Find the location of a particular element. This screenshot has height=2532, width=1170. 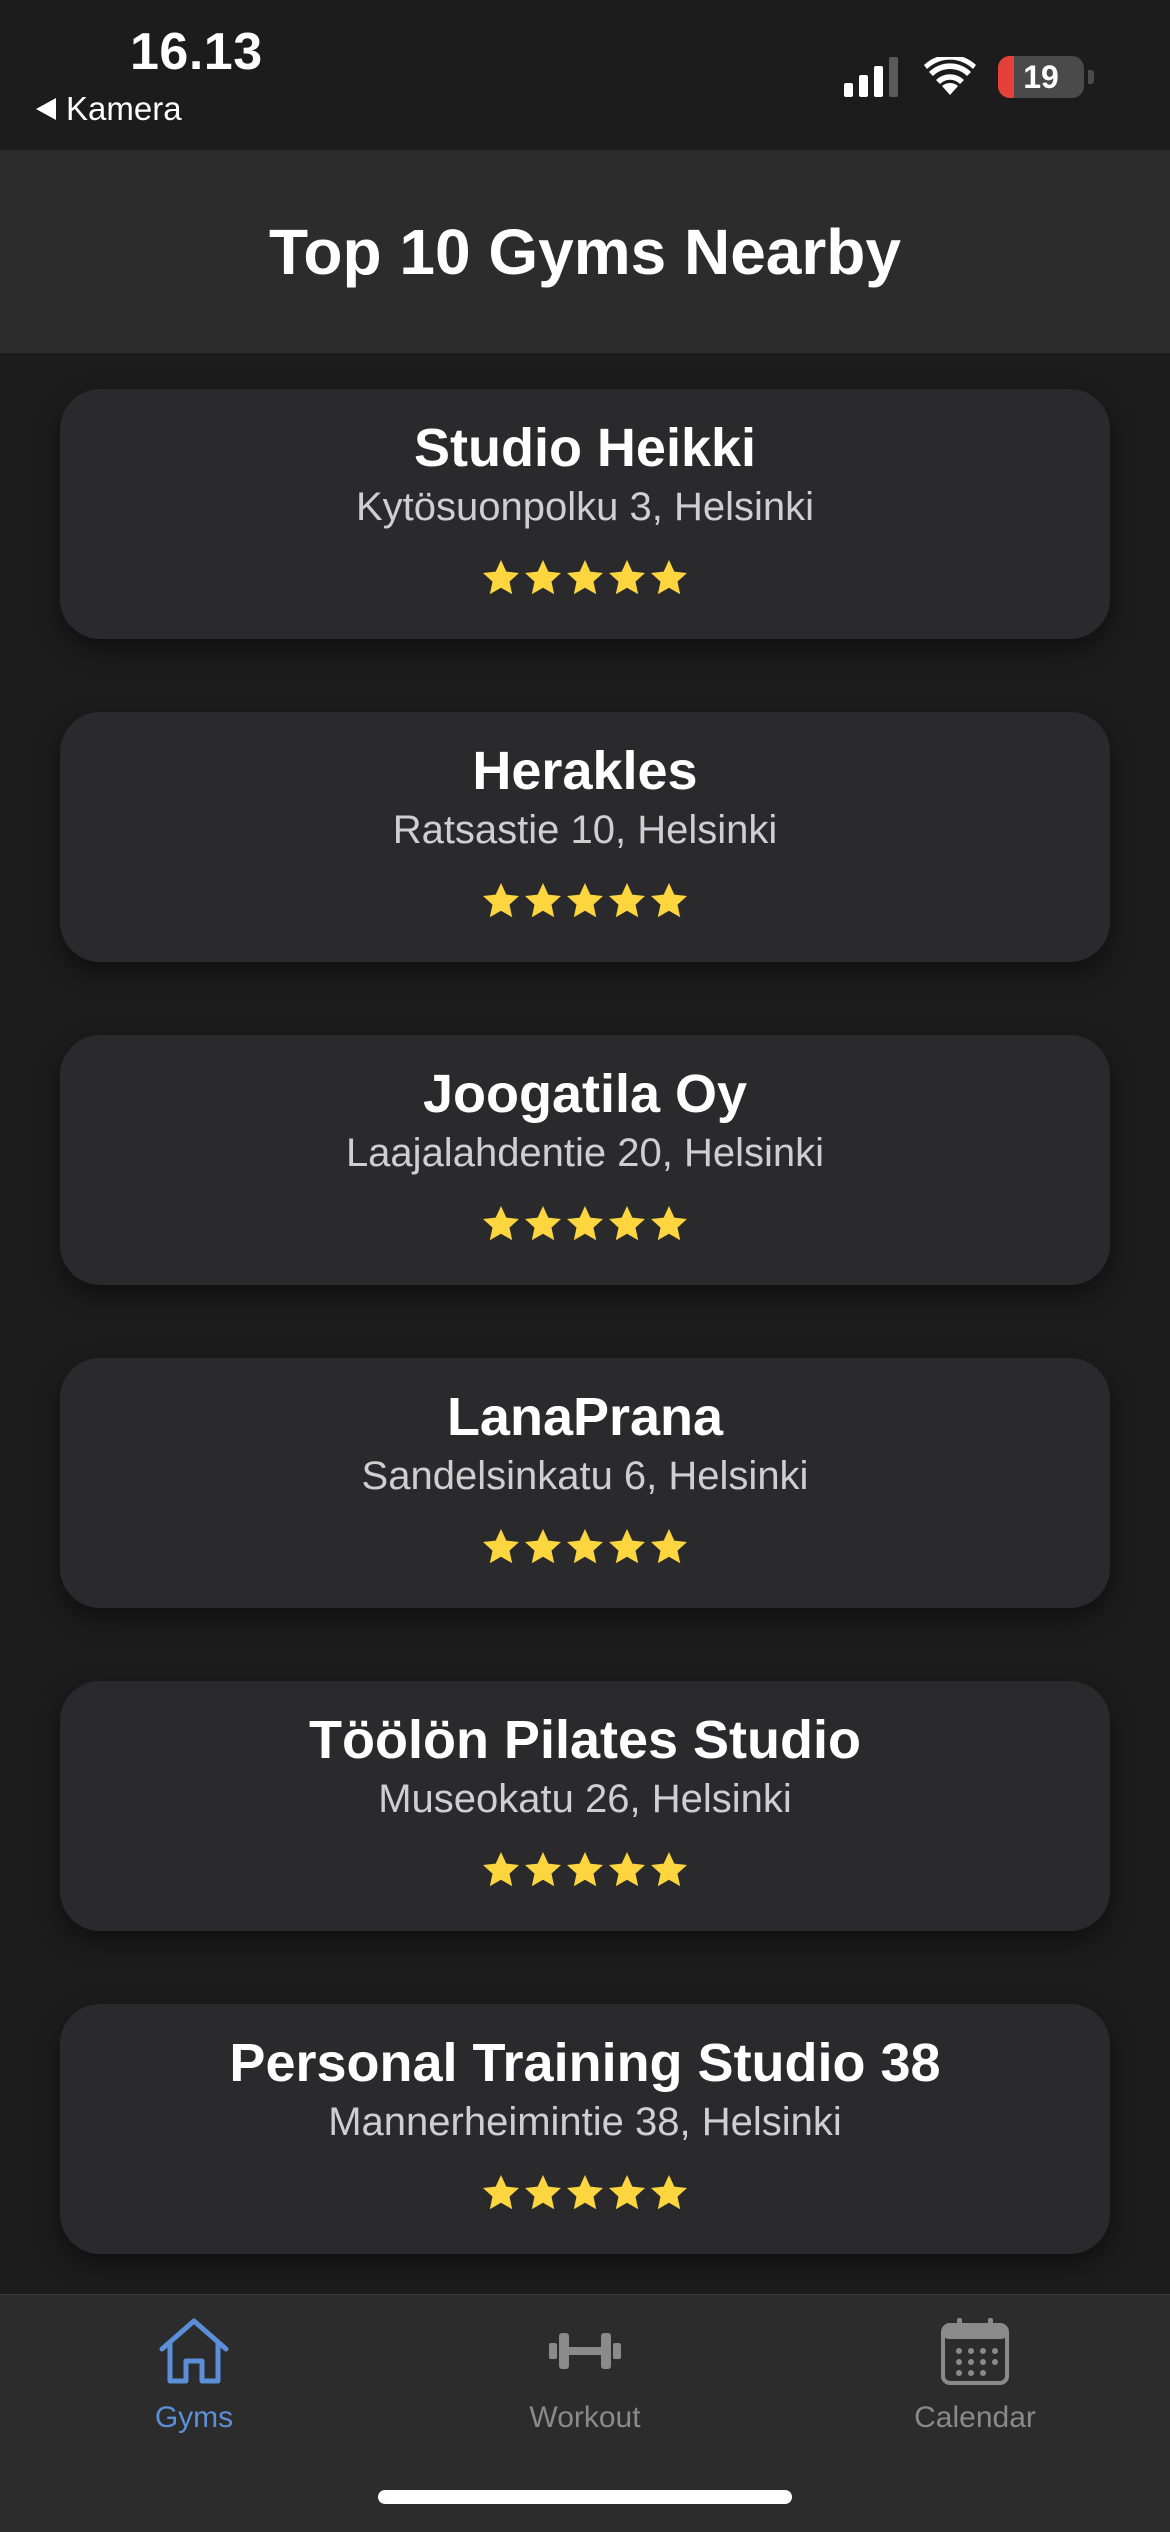

tab-label: Gyms is located at coordinates (194, 2417).